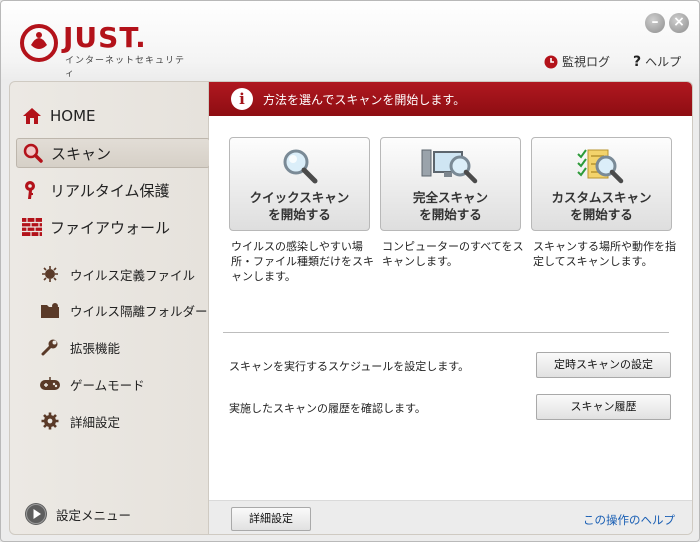  I want to click on home-icon, so click(32, 116).